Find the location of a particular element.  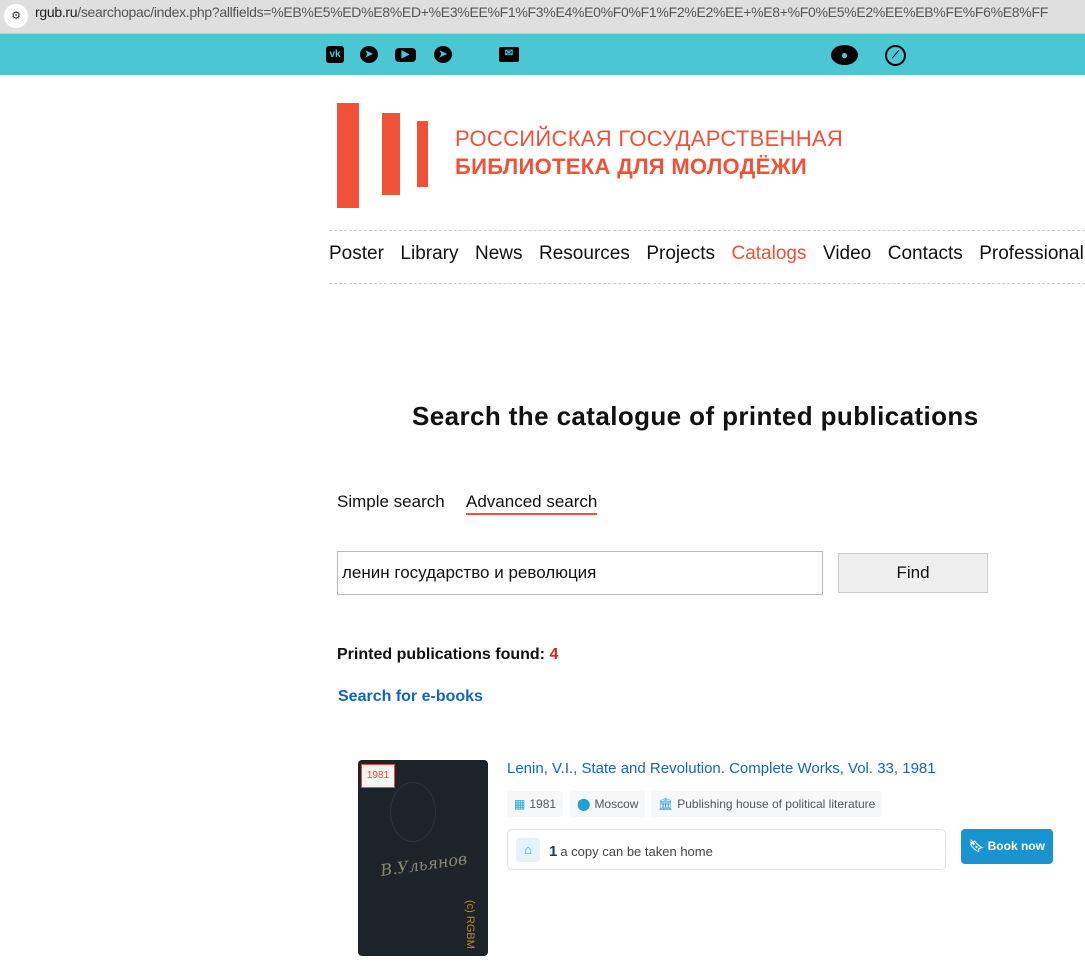

top-bar: vk ➤ ▶ ➤ ✉ ● ⟋ is located at coordinates (542, 54).